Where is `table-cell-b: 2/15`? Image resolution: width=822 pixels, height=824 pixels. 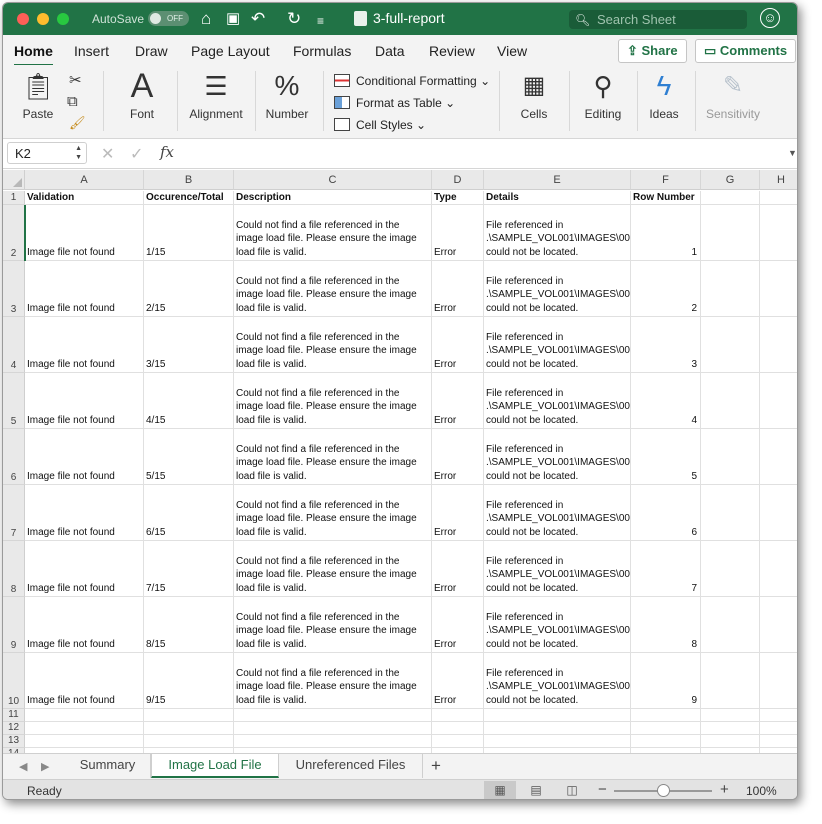 table-cell-b: 2/15 is located at coordinates (189, 289).